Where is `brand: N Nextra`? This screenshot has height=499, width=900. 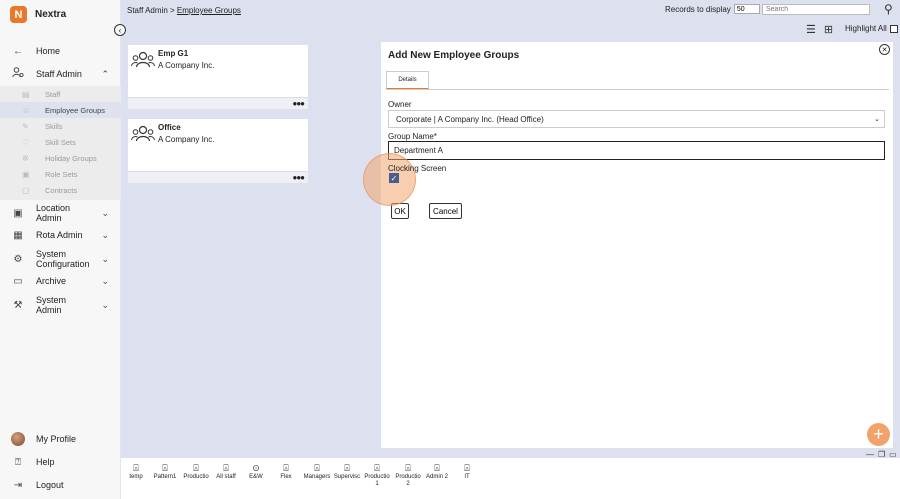 brand: N Nextra is located at coordinates (38, 14).